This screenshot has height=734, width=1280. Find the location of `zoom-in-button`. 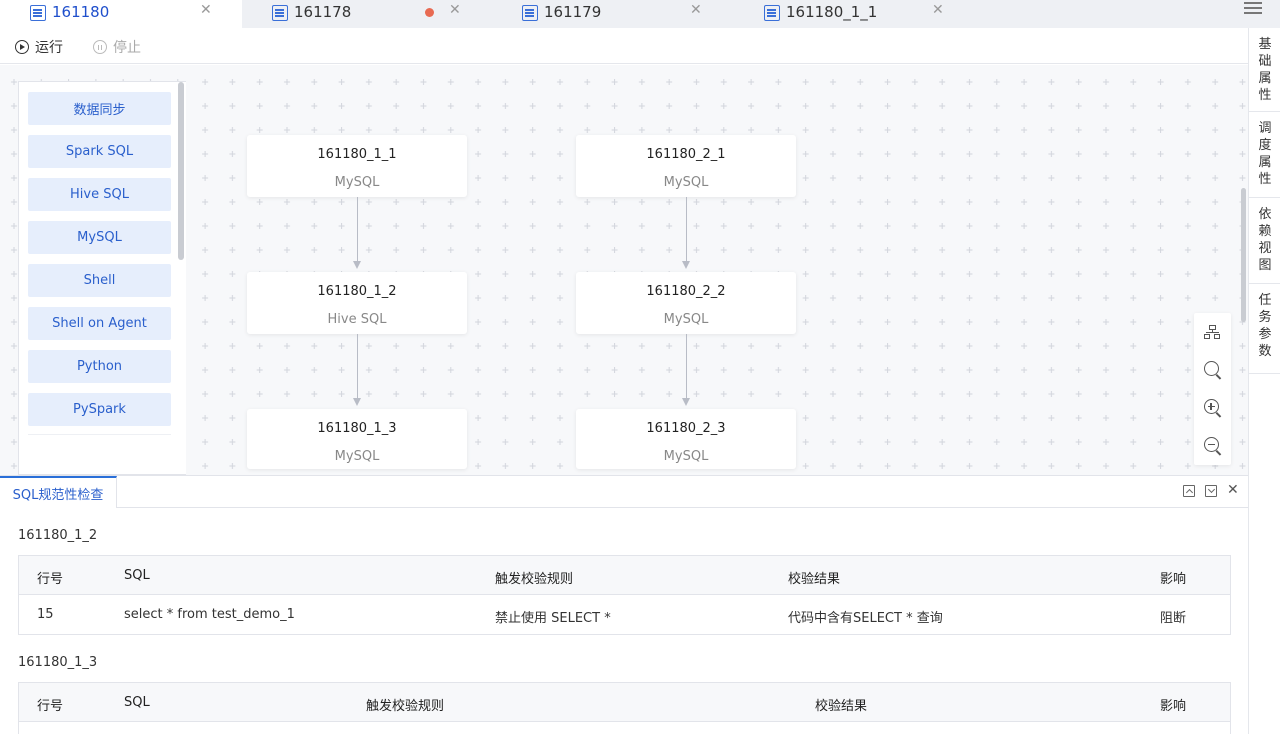

zoom-in-button is located at coordinates (1212, 408).